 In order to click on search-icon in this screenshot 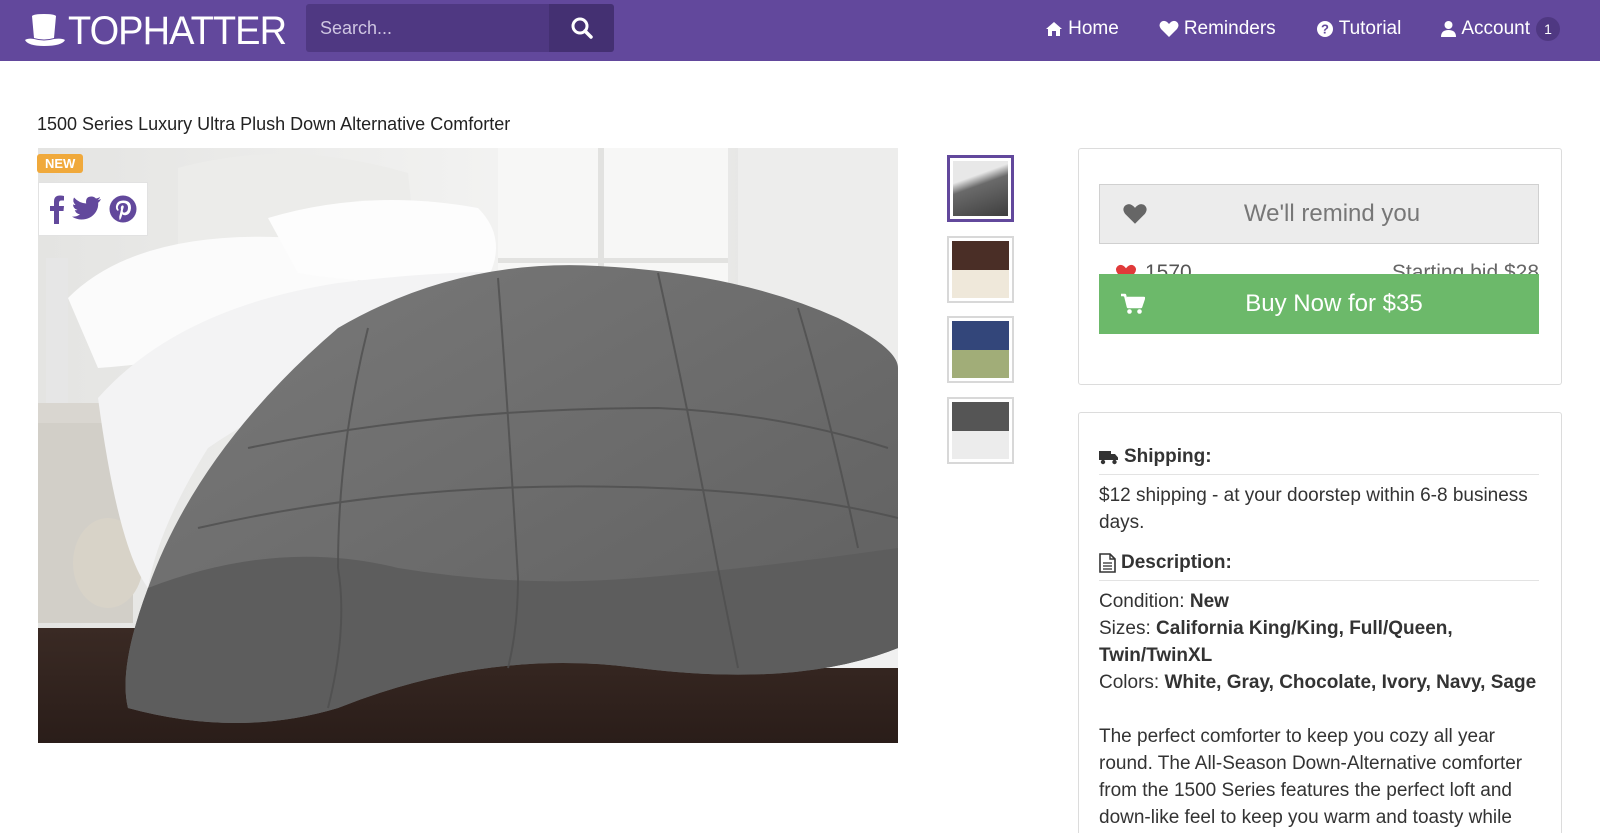, I will do `click(582, 28)`.